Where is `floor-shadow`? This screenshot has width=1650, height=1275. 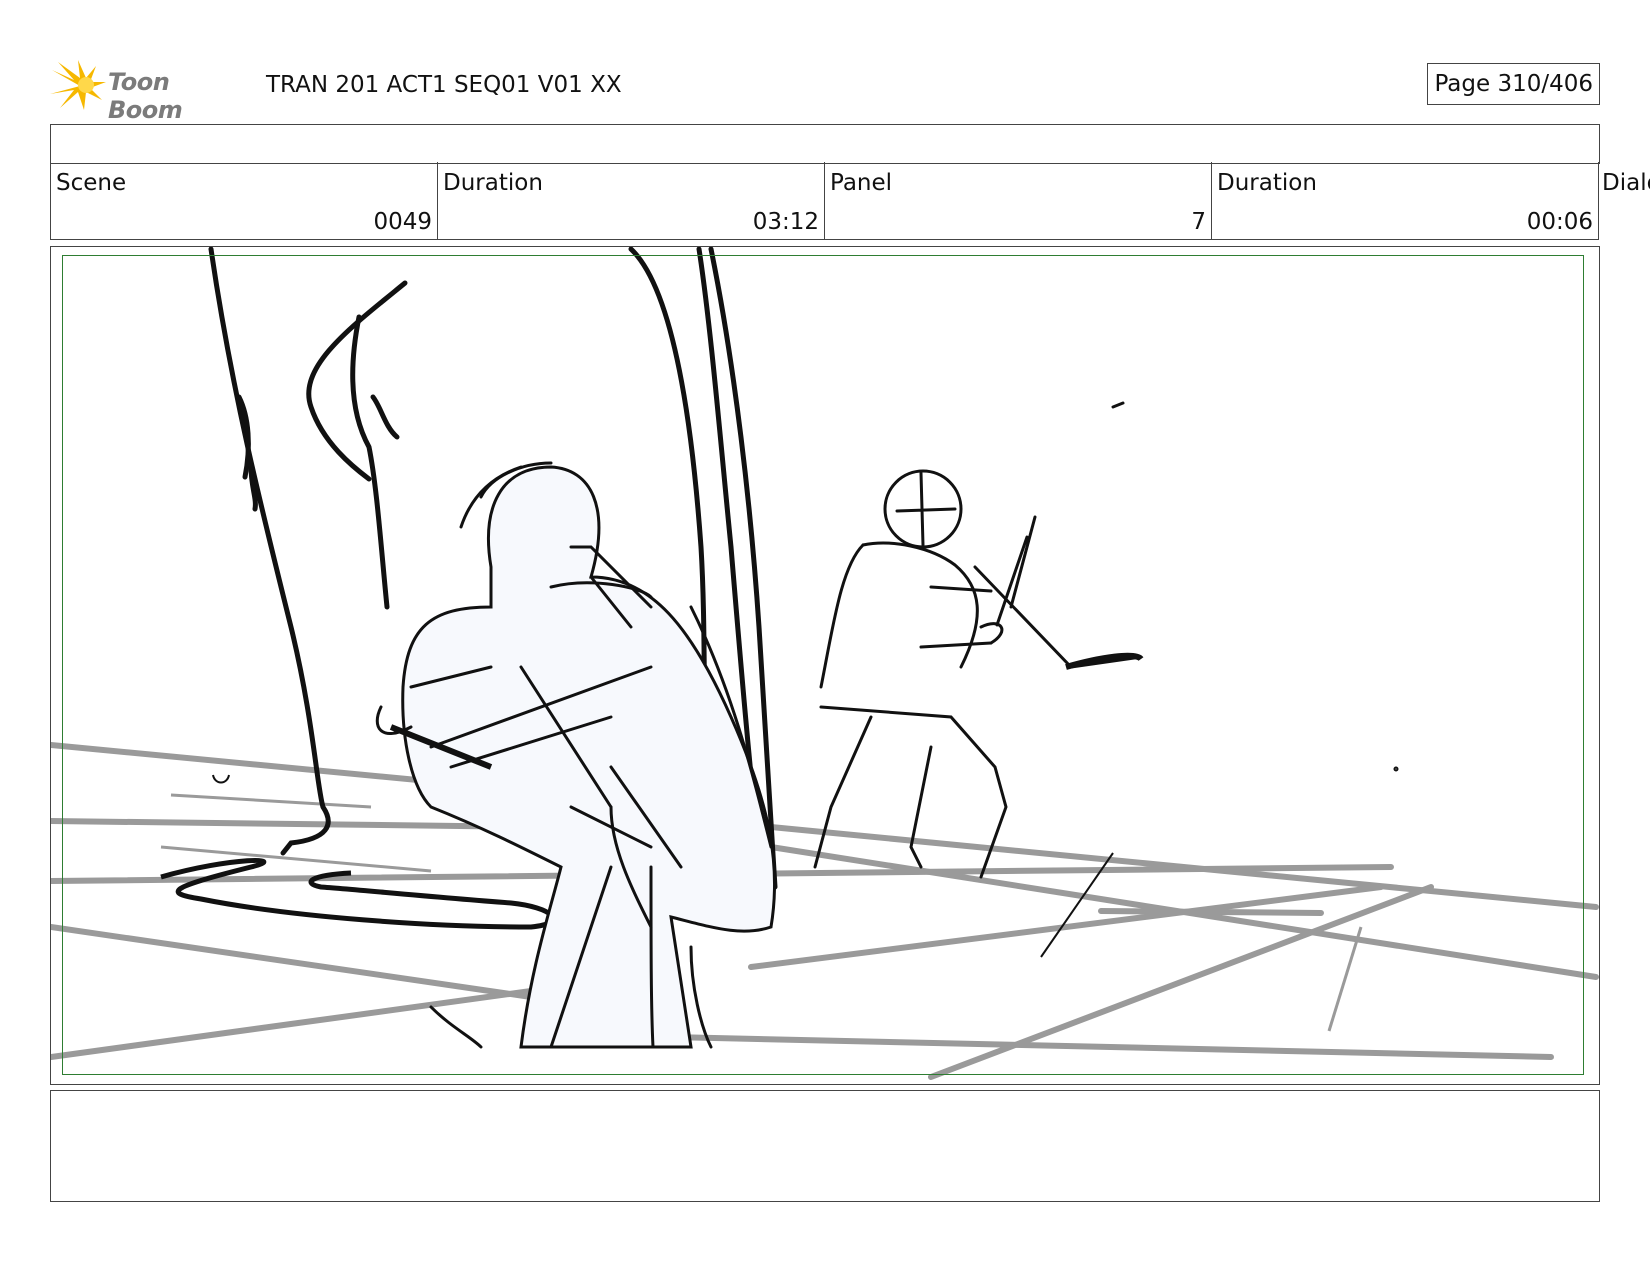
floor-shadow is located at coordinates (358, 893).